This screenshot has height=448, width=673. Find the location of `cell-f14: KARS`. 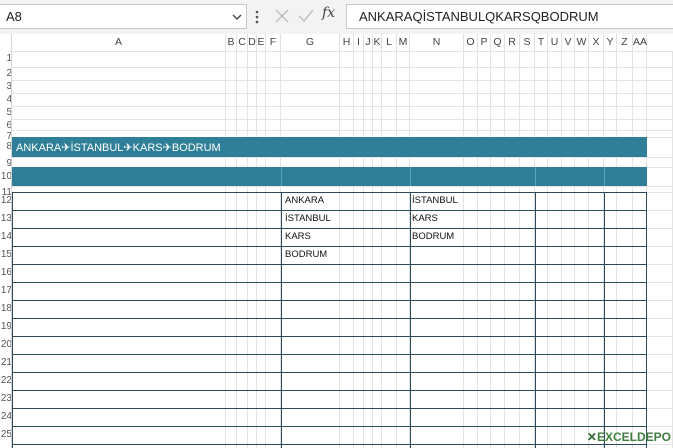

cell-f14: KARS is located at coordinates (298, 236).